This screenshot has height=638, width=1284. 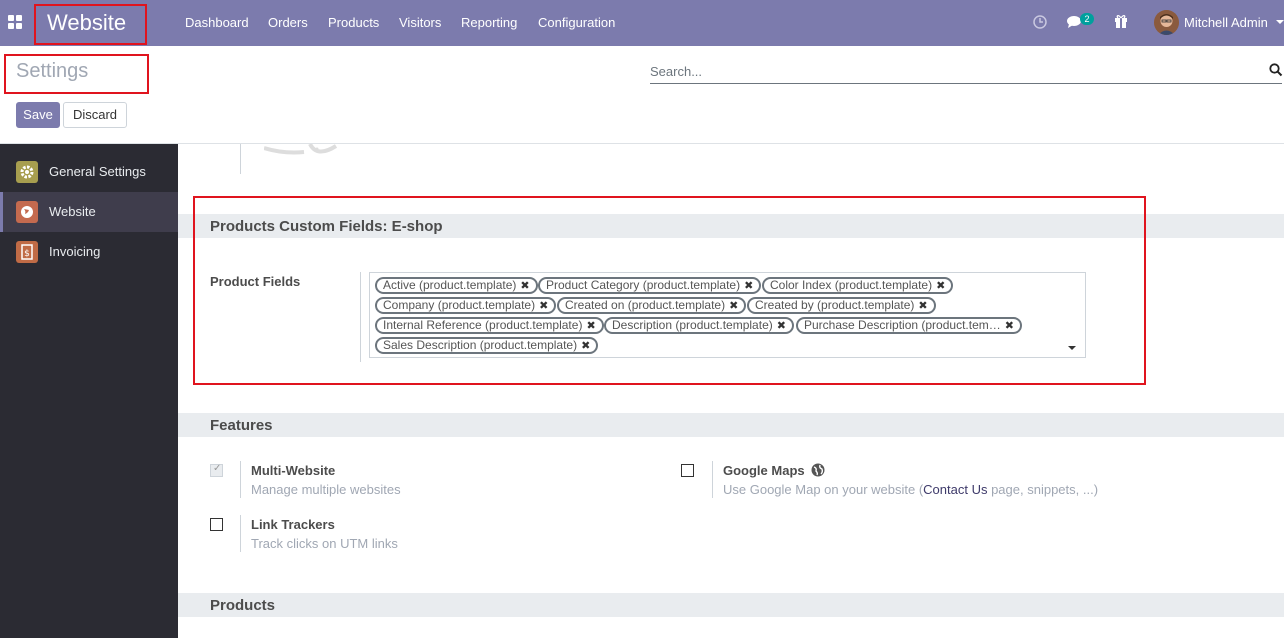 I want to click on product-fields-label: Product Fields, so click(x=255, y=281).